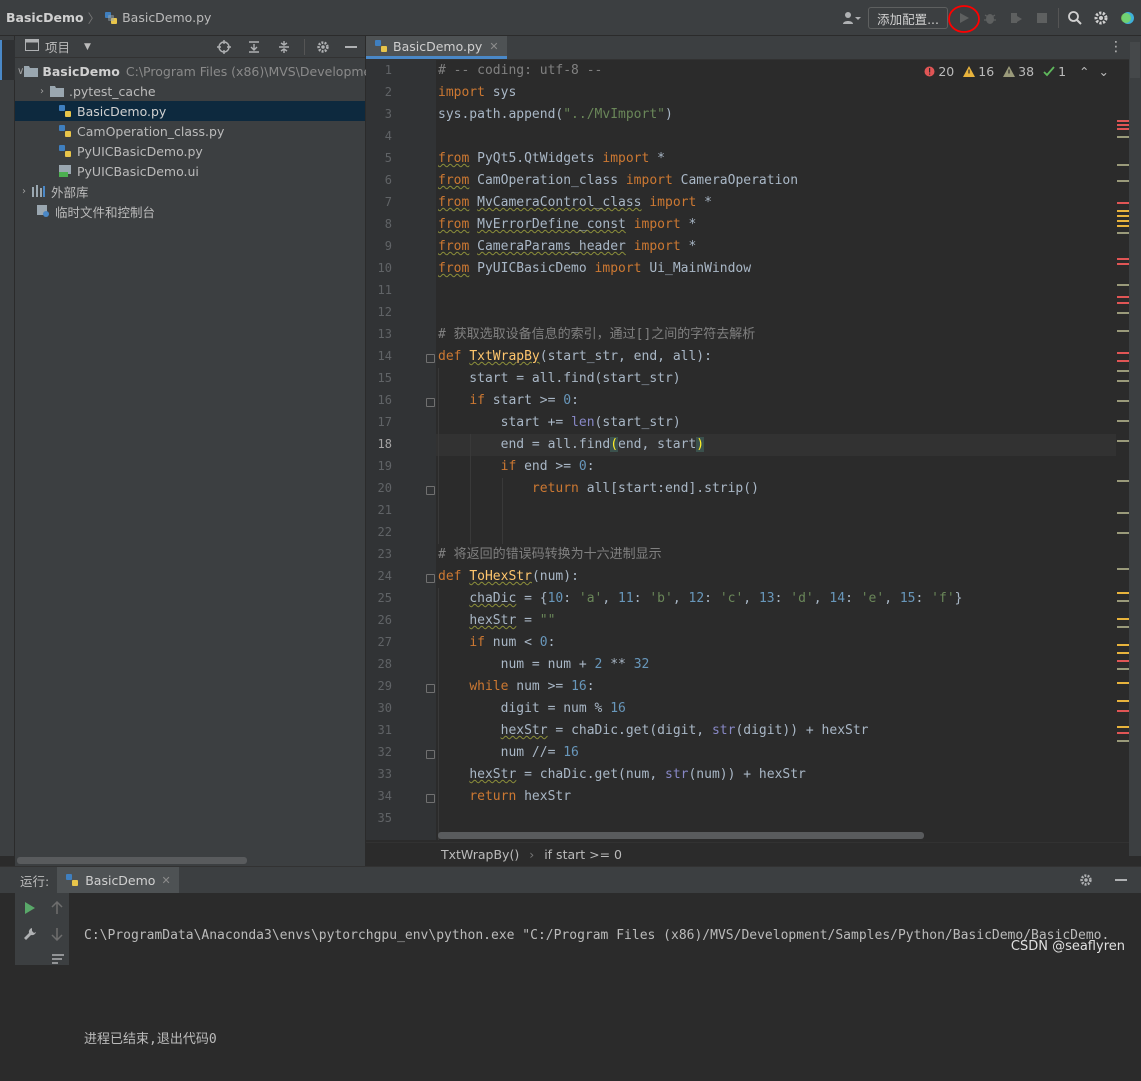 The height and width of the screenshot is (1081, 1141). I want to click on tree-item-camoperation-py: CamOperation_class.py, so click(190, 131).